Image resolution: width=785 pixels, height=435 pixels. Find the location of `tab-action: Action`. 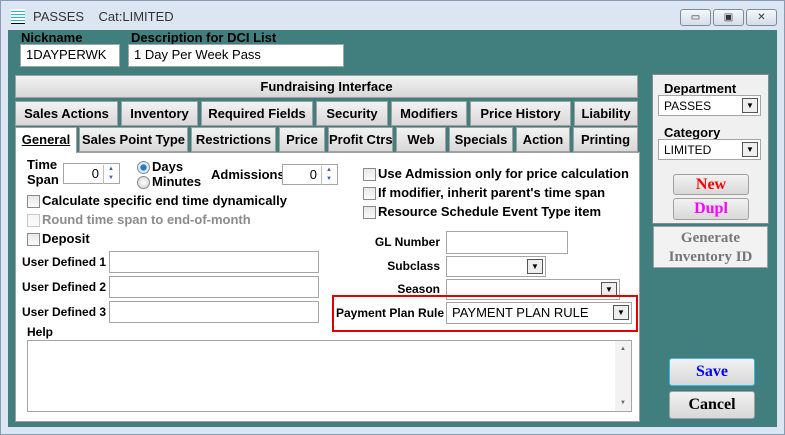

tab-action: Action is located at coordinates (543, 139).